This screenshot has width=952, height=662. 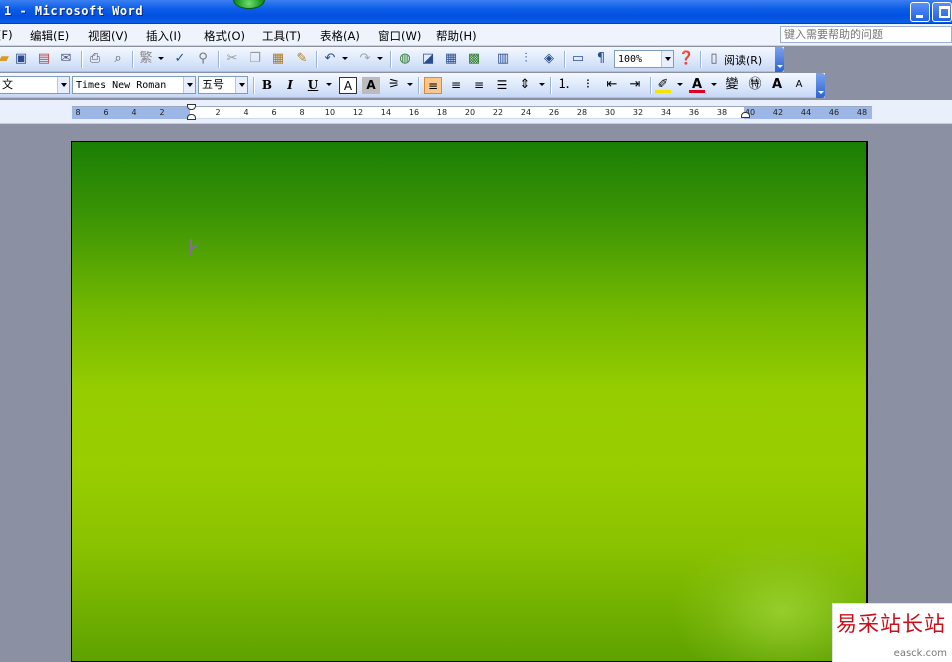 I want to click on ruler-label: 28, so click(x=582, y=112).